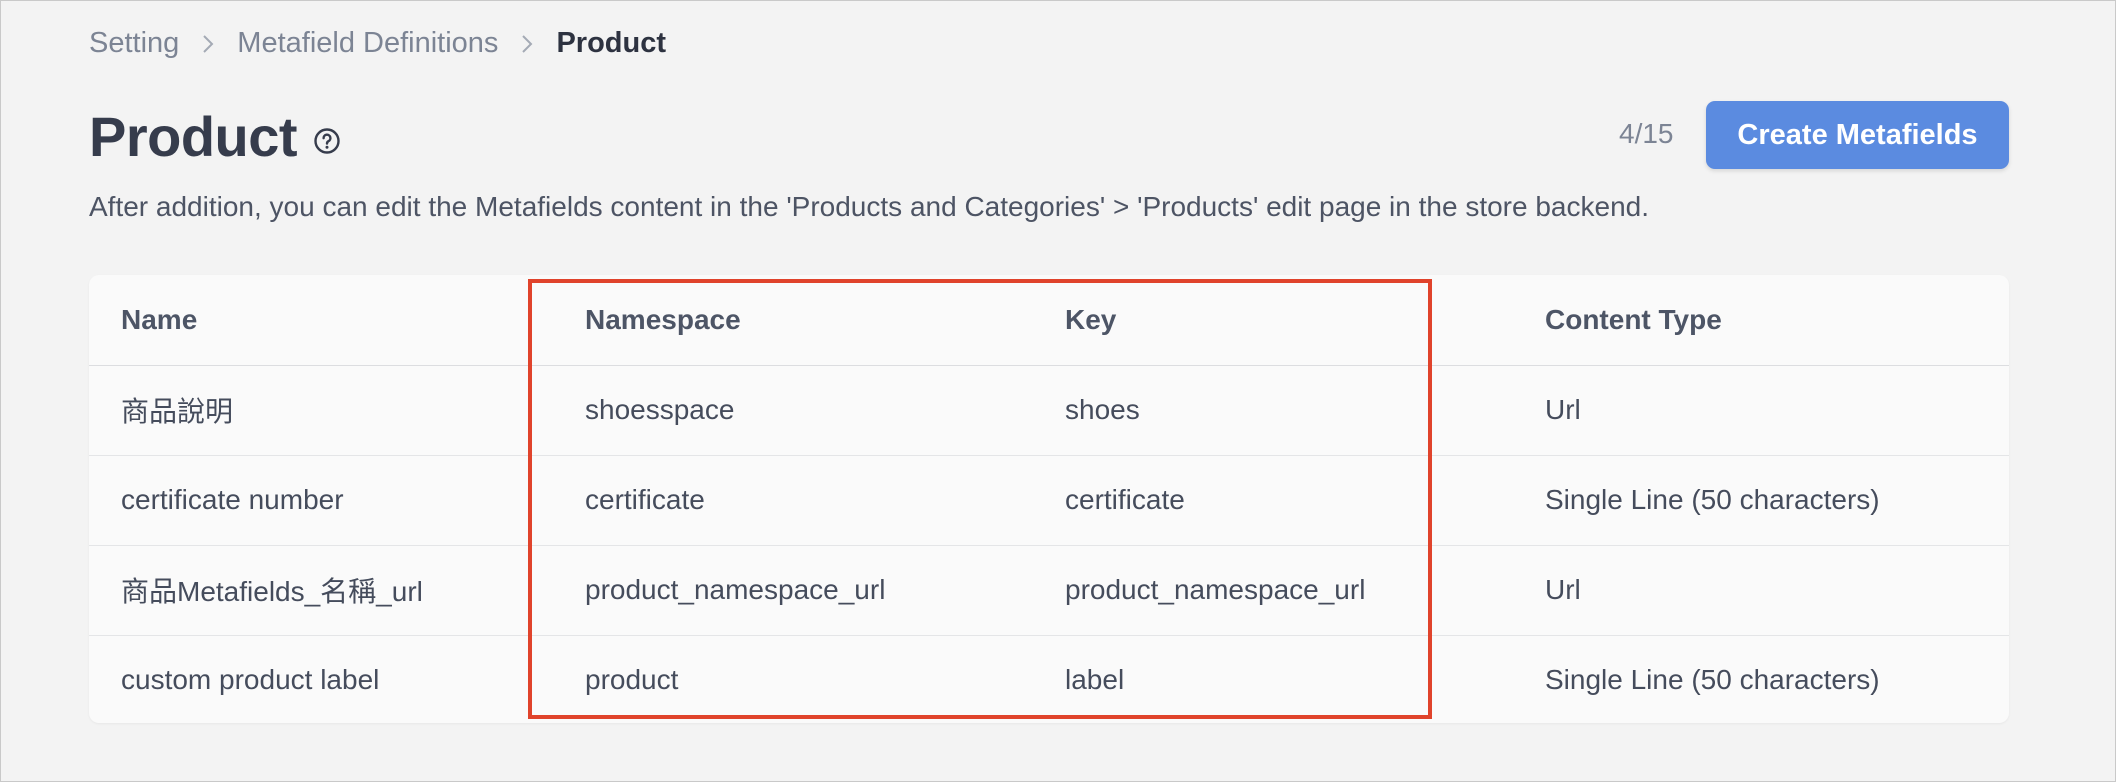 Image resolution: width=2116 pixels, height=782 pixels. What do you see at coordinates (134, 43) in the screenshot?
I see `breadcrumb-item-setting: Setting` at bounding box center [134, 43].